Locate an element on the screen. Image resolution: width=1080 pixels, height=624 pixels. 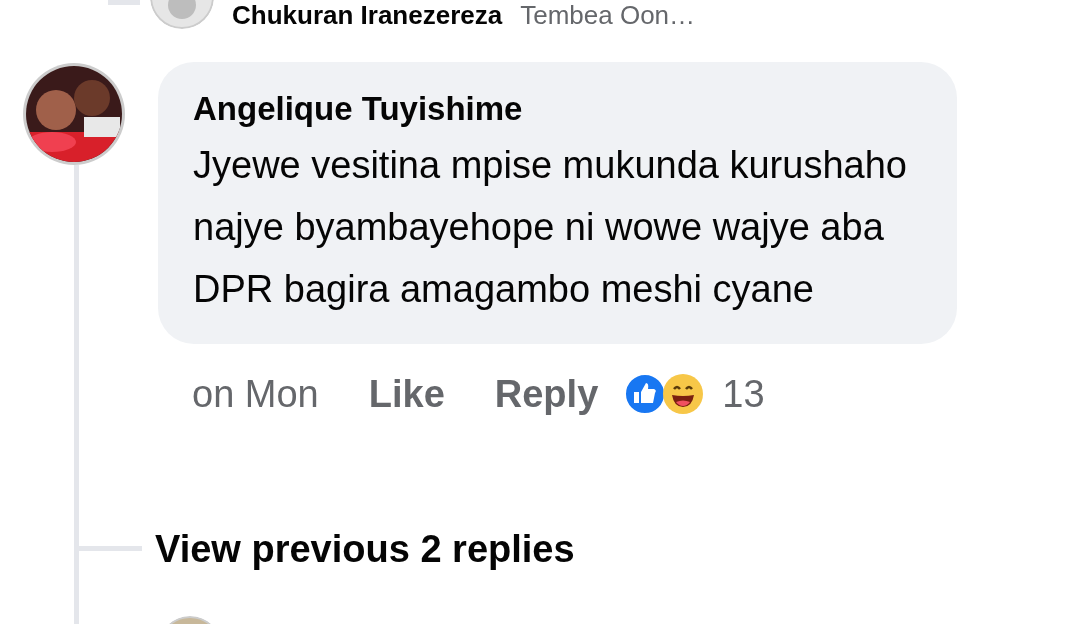
reaction-count: 13 is located at coordinates (743, 394).